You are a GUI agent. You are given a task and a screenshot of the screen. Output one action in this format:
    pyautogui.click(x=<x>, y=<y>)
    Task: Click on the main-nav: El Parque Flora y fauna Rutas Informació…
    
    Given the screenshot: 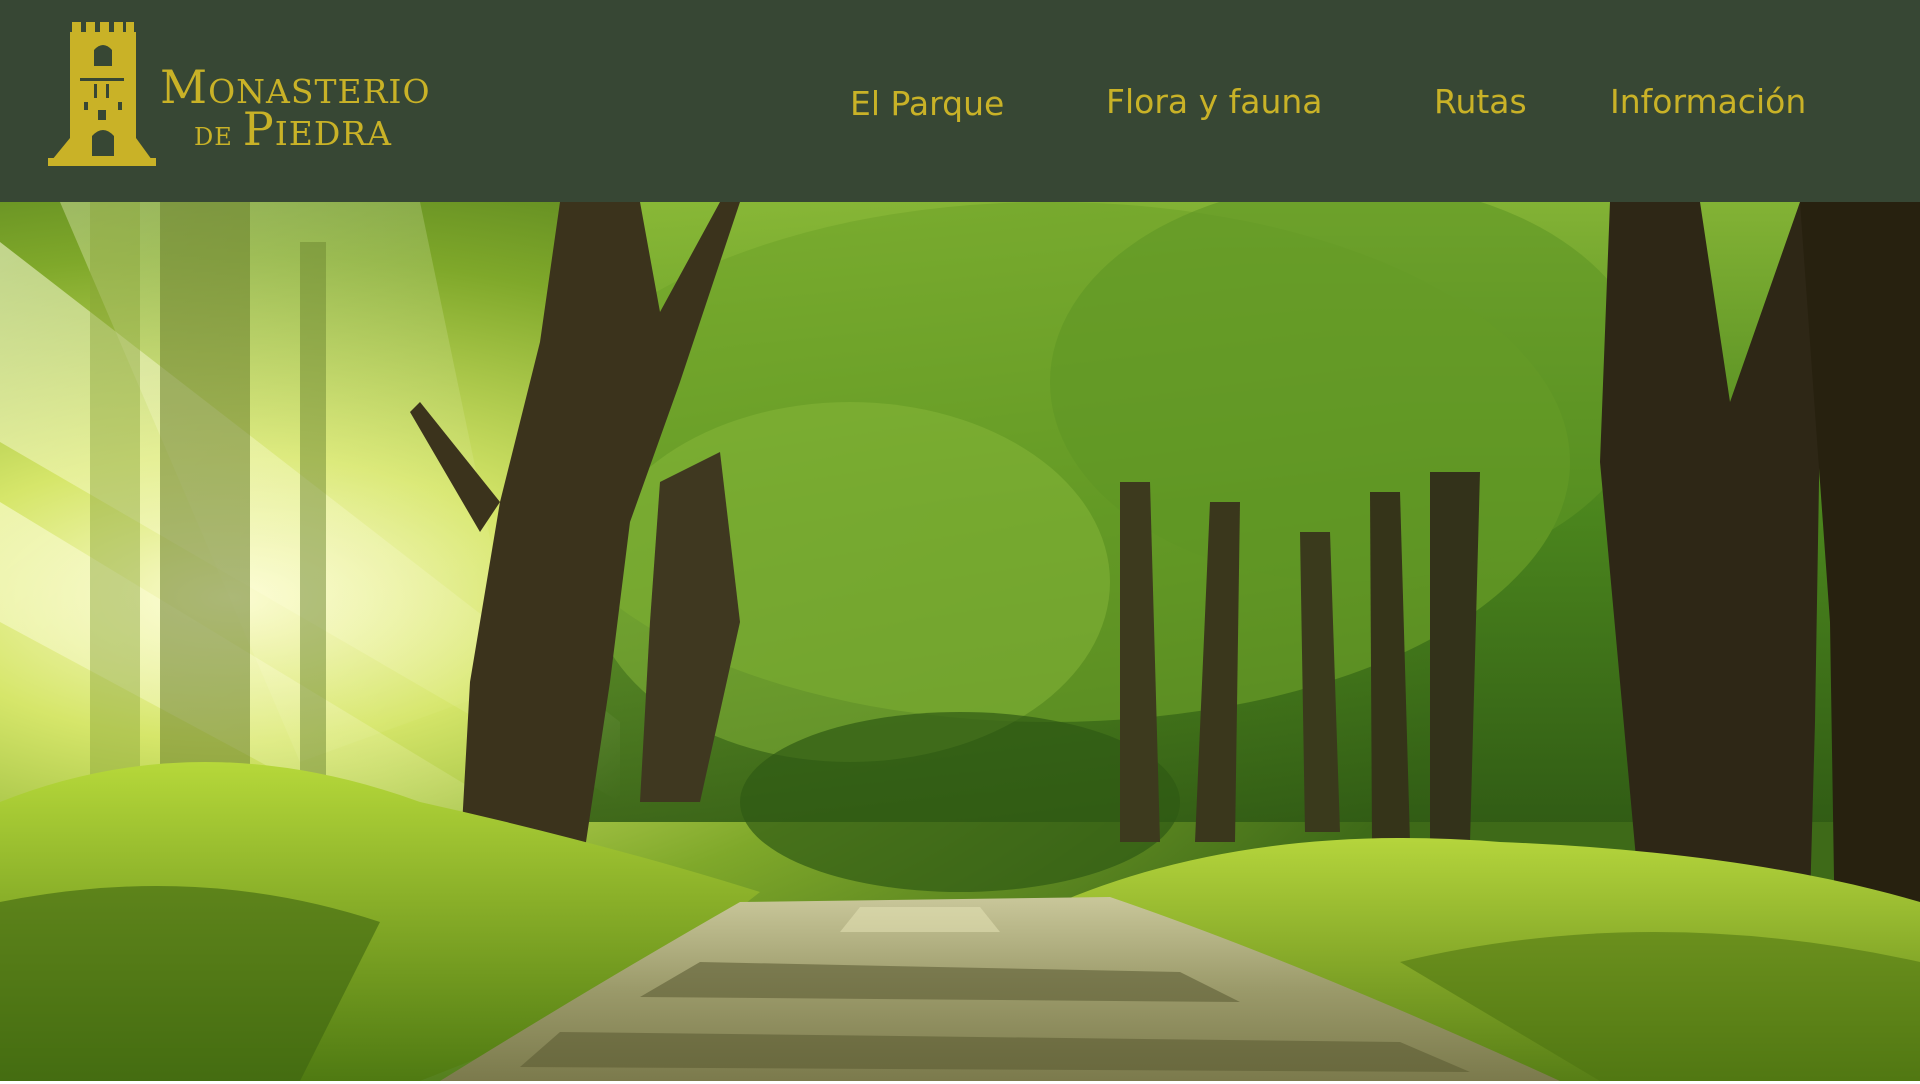 What is the action you would take?
    pyautogui.click(x=960, y=103)
    